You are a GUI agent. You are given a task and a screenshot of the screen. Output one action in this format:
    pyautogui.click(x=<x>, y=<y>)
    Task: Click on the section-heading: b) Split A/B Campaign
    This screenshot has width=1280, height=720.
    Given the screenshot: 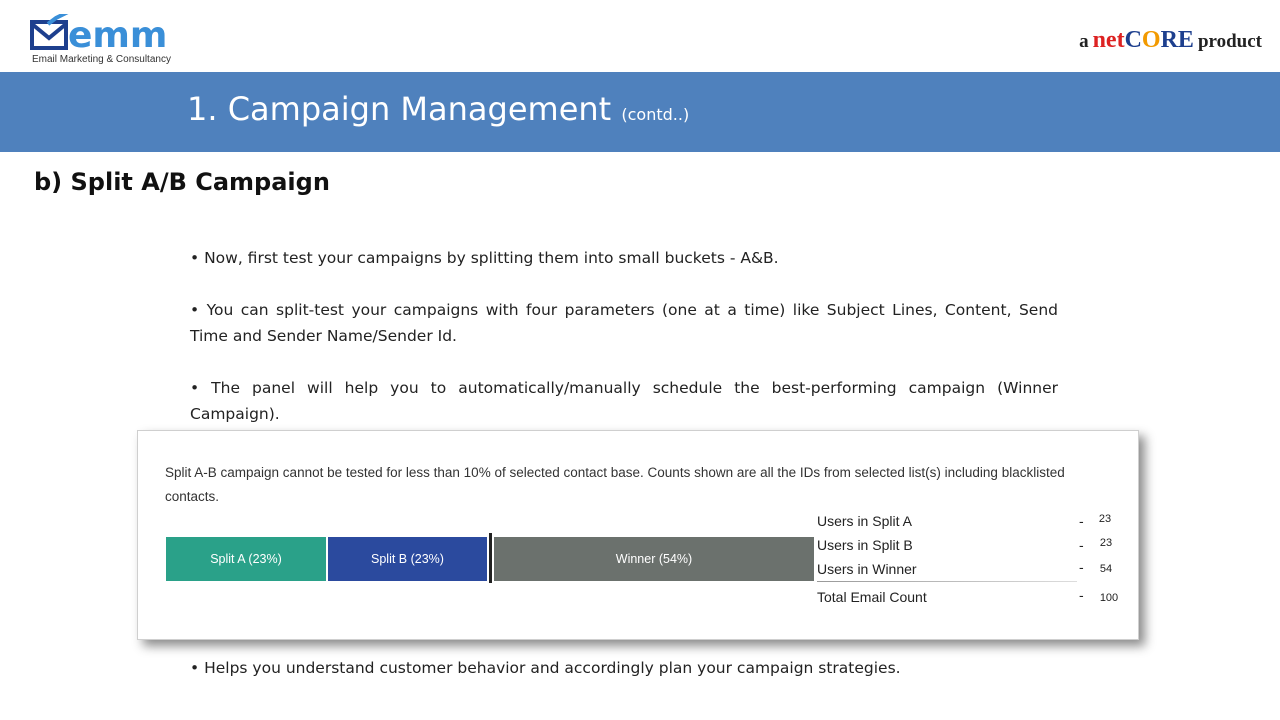 What is the action you would take?
    pyautogui.click(x=182, y=182)
    